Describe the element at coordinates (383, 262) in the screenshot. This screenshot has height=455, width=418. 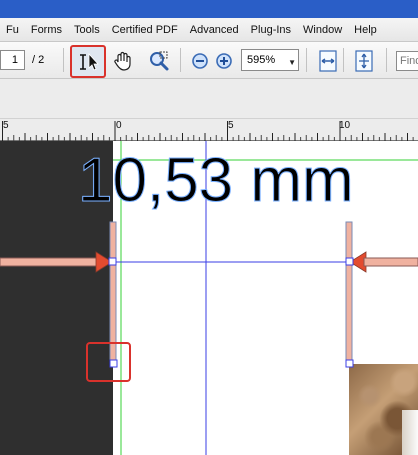
I see `right-dimension-arrow` at that location.